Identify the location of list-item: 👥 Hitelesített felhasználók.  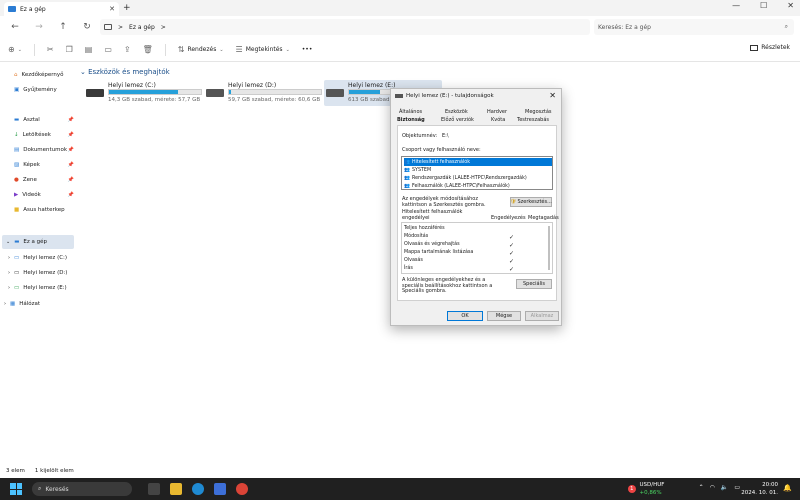
(478, 162).